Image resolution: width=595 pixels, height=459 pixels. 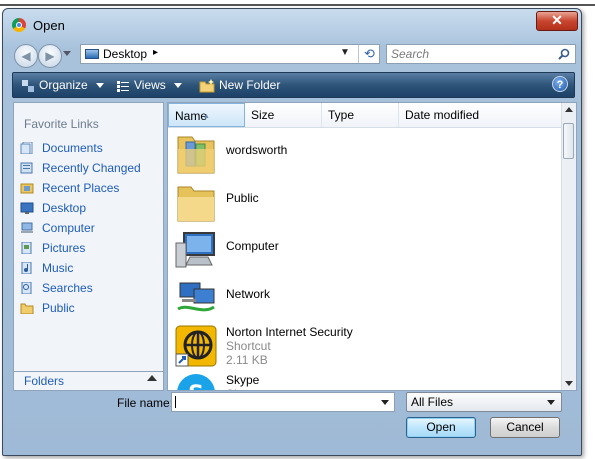 What do you see at coordinates (145, 403) in the screenshot?
I see `file-name-label: File name:` at bounding box center [145, 403].